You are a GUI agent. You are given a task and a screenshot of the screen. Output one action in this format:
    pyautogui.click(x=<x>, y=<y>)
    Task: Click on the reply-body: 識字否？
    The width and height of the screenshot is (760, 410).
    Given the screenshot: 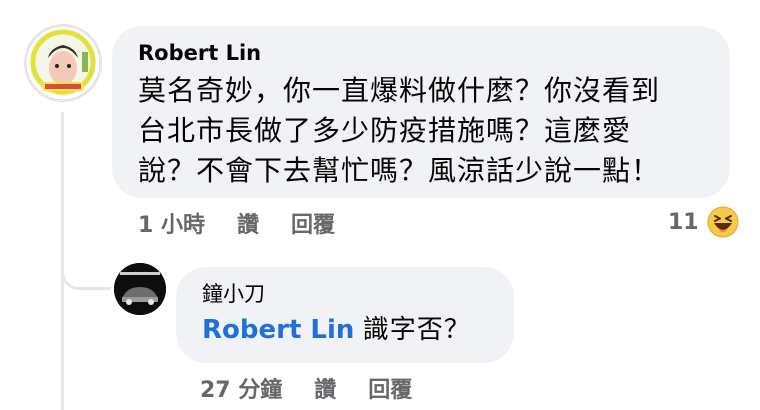 What is the action you would take?
    pyautogui.click(x=416, y=330)
    